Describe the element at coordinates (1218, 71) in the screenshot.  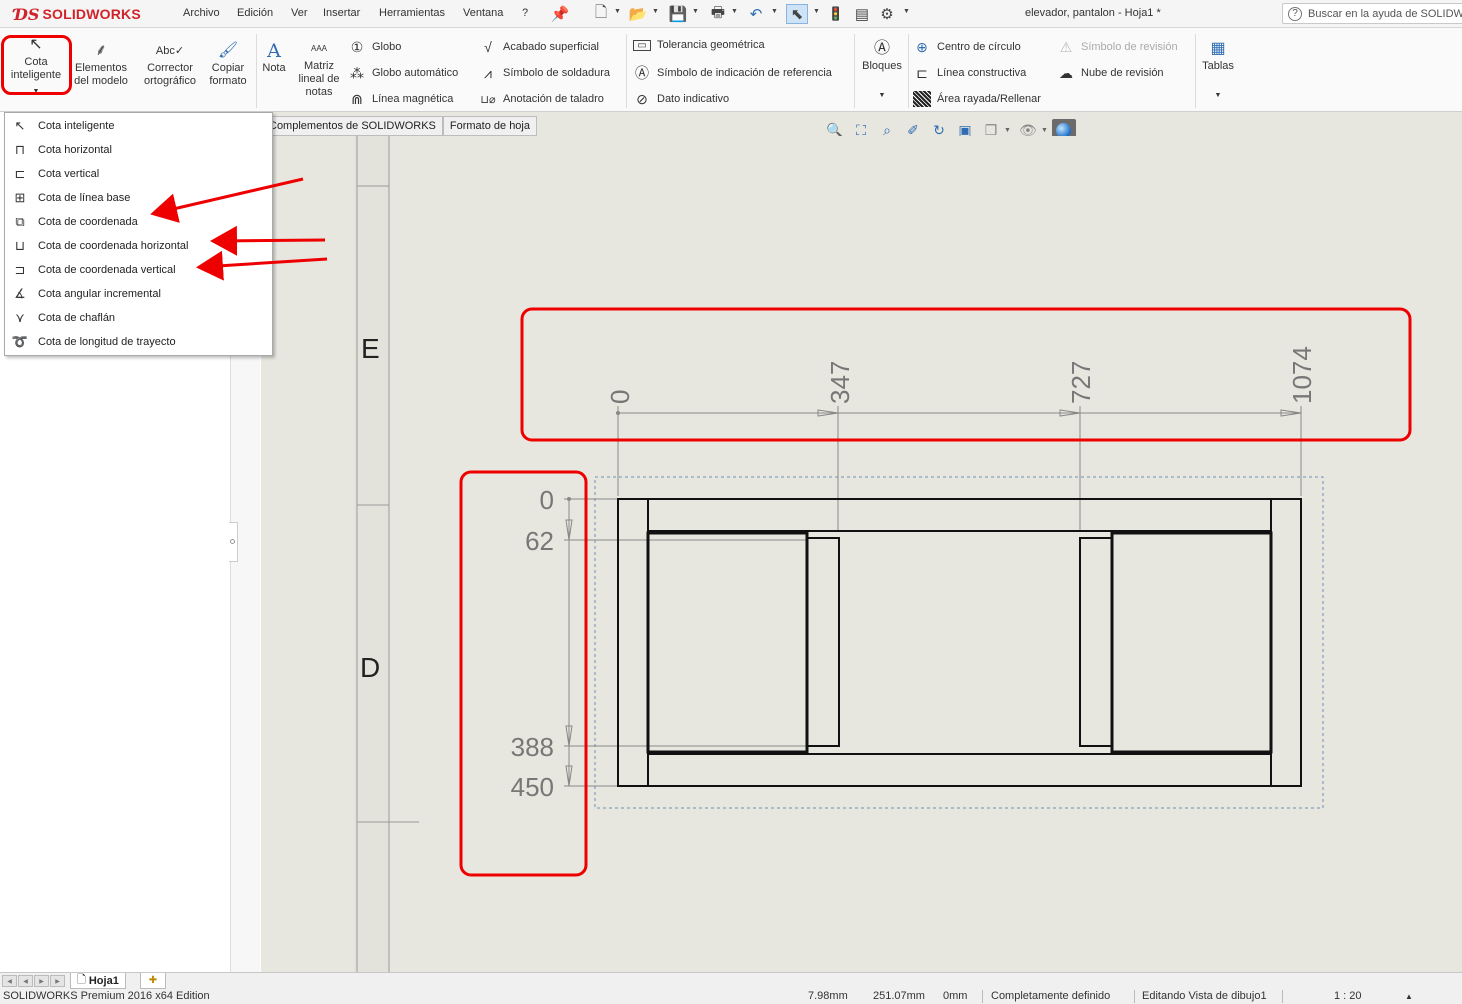
I see `tables-button: ▦ Tablas ▼` at that location.